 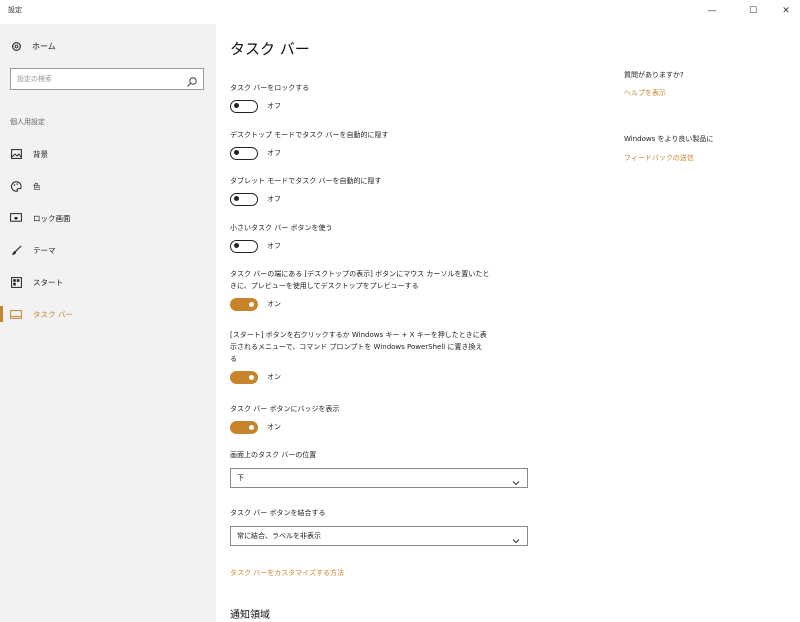 What do you see at coordinates (287, 573) in the screenshot?
I see `customize-taskbar-link: タスク バーをカスタマイズする方法` at bounding box center [287, 573].